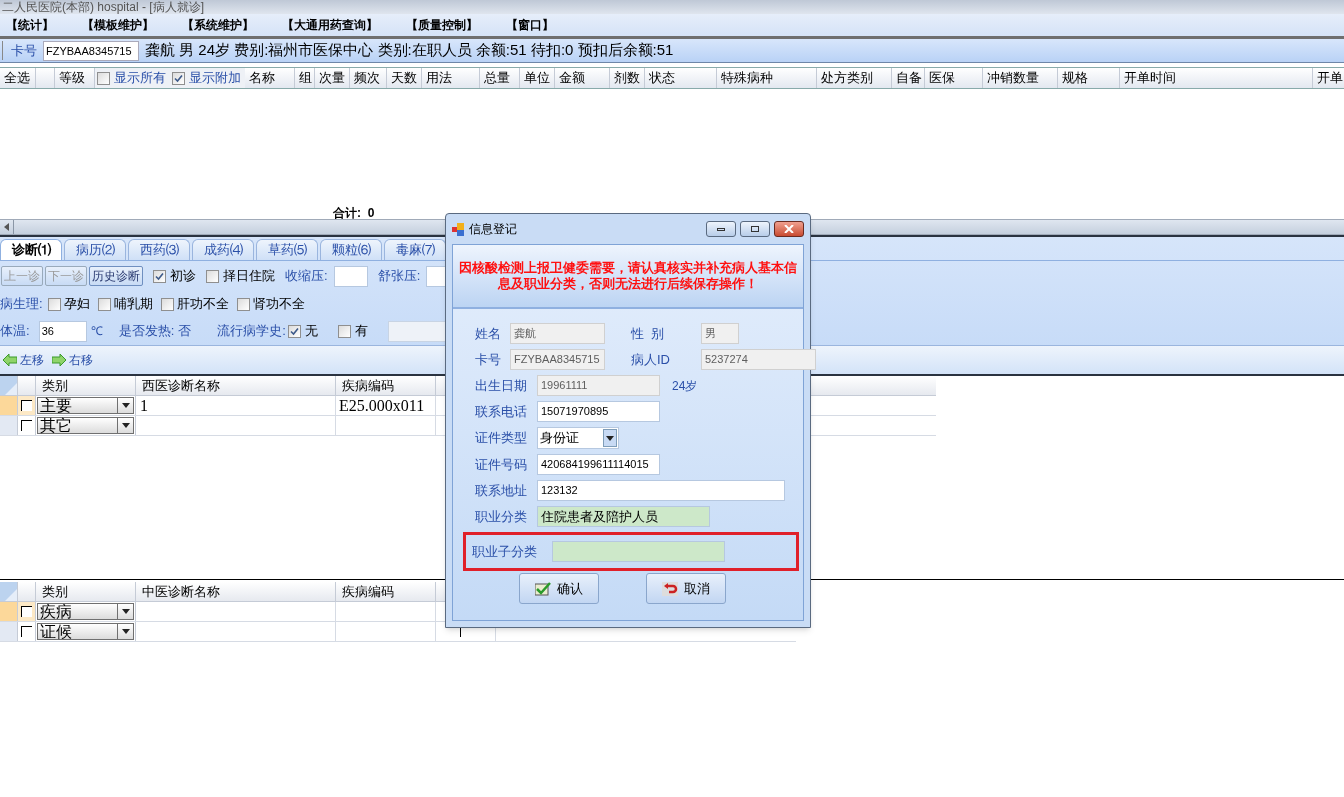 This screenshot has height=797, width=1344. What do you see at coordinates (103, 7) in the screenshot?
I see `window-title: 二人民医院(本部) hospital - [病人就诊]` at bounding box center [103, 7].